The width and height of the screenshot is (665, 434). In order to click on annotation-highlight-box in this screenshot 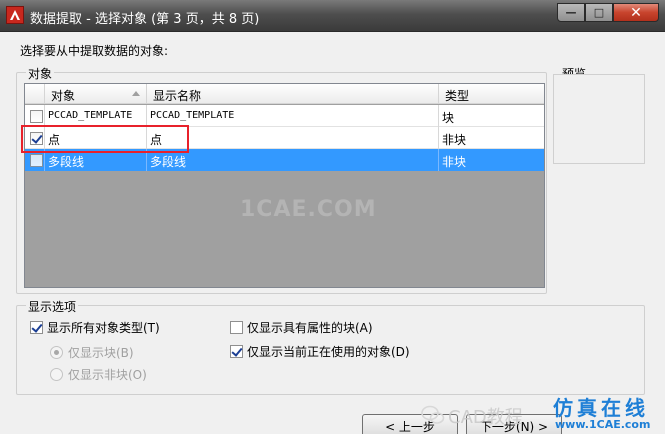, I will do `click(105, 139)`.